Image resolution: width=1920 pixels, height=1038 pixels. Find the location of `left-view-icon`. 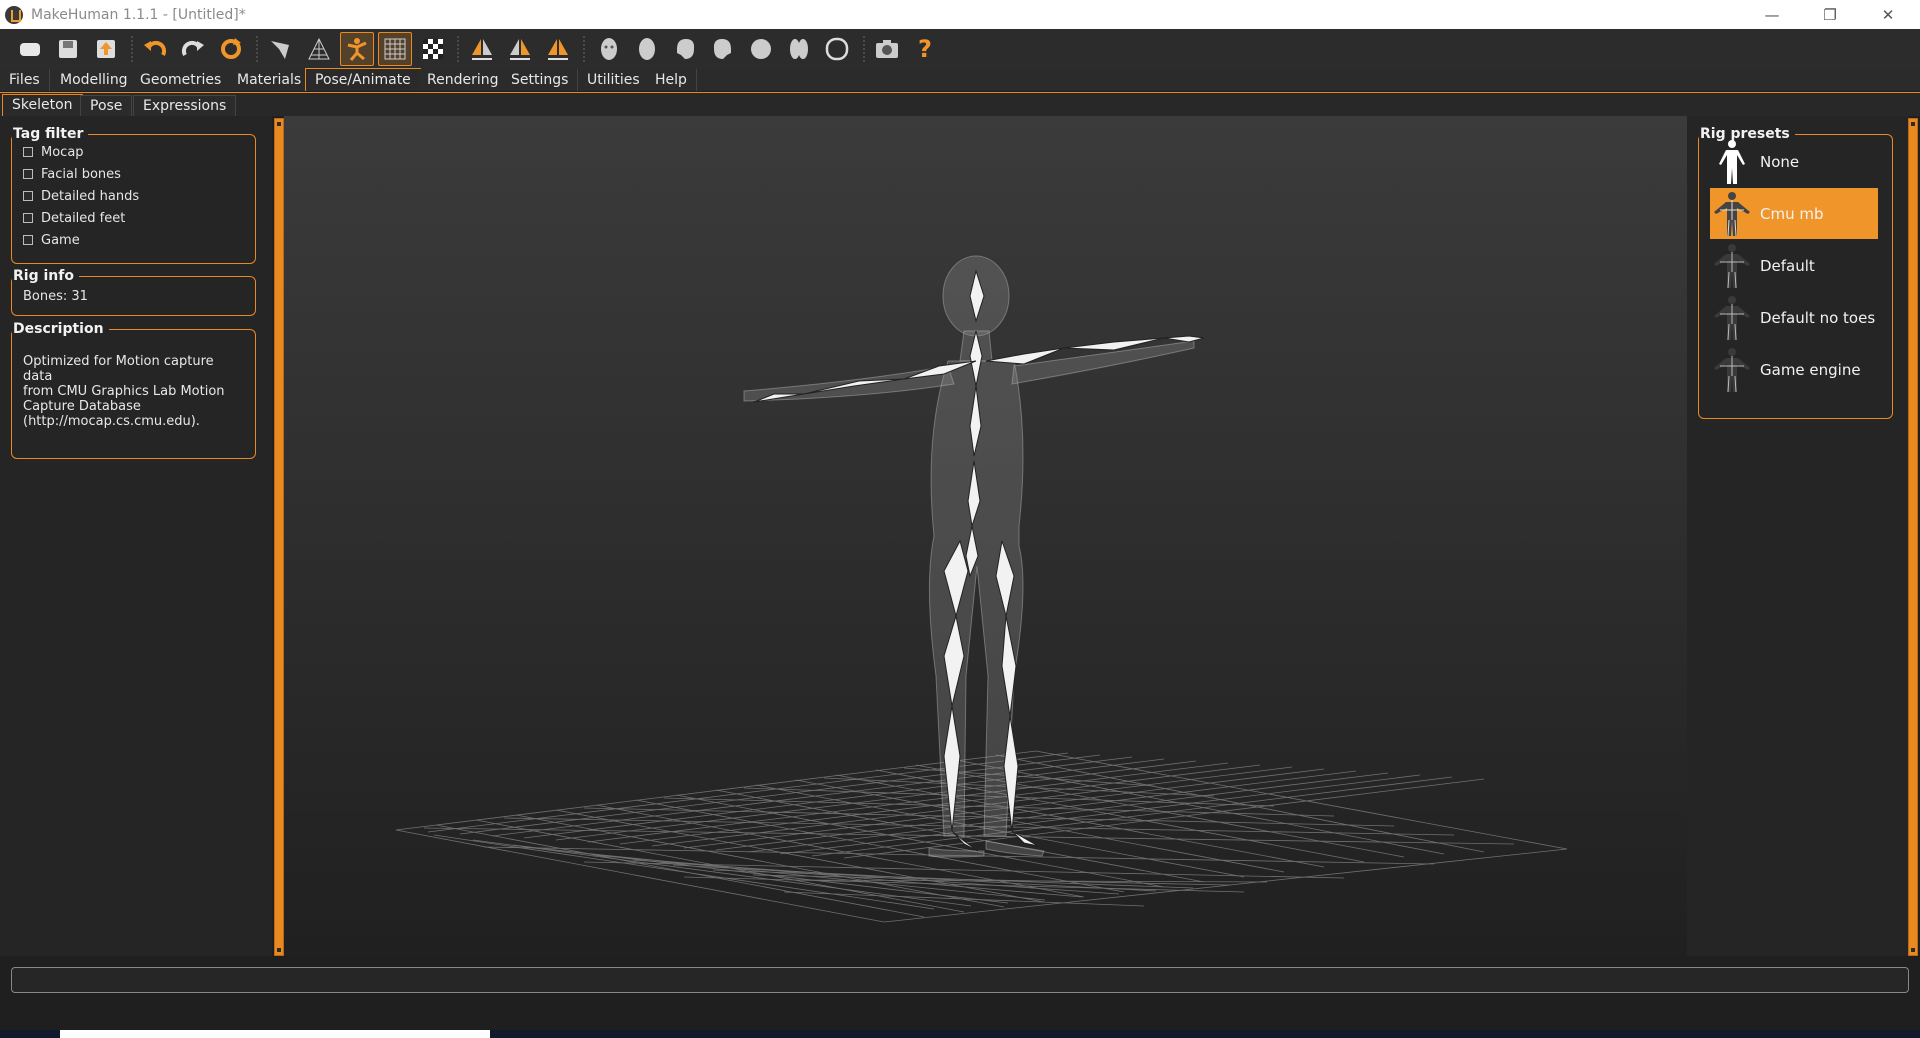

left-view-icon is located at coordinates (685, 49).